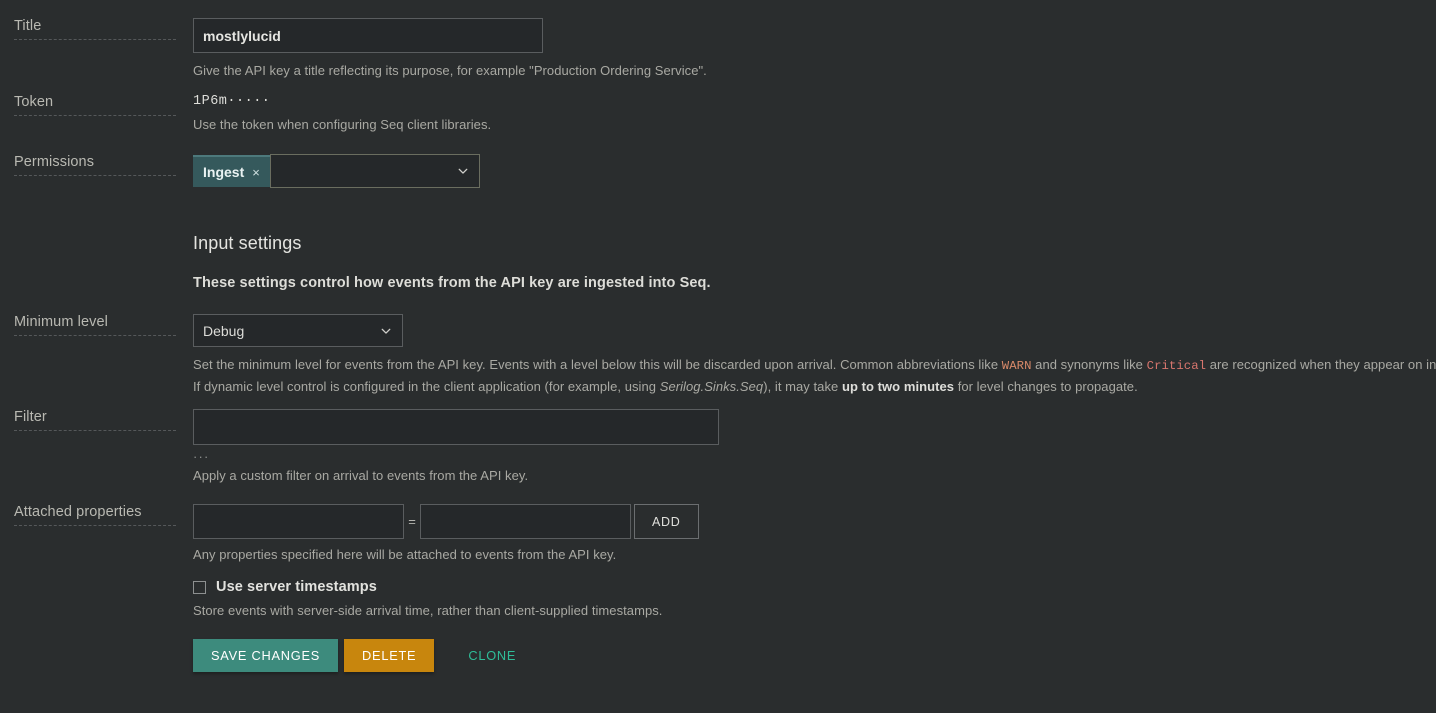 Image resolution: width=1436 pixels, height=713 pixels. What do you see at coordinates (95, 29) in the screenshot?
I see `title-label: Title` at bounding box center [95, 29].